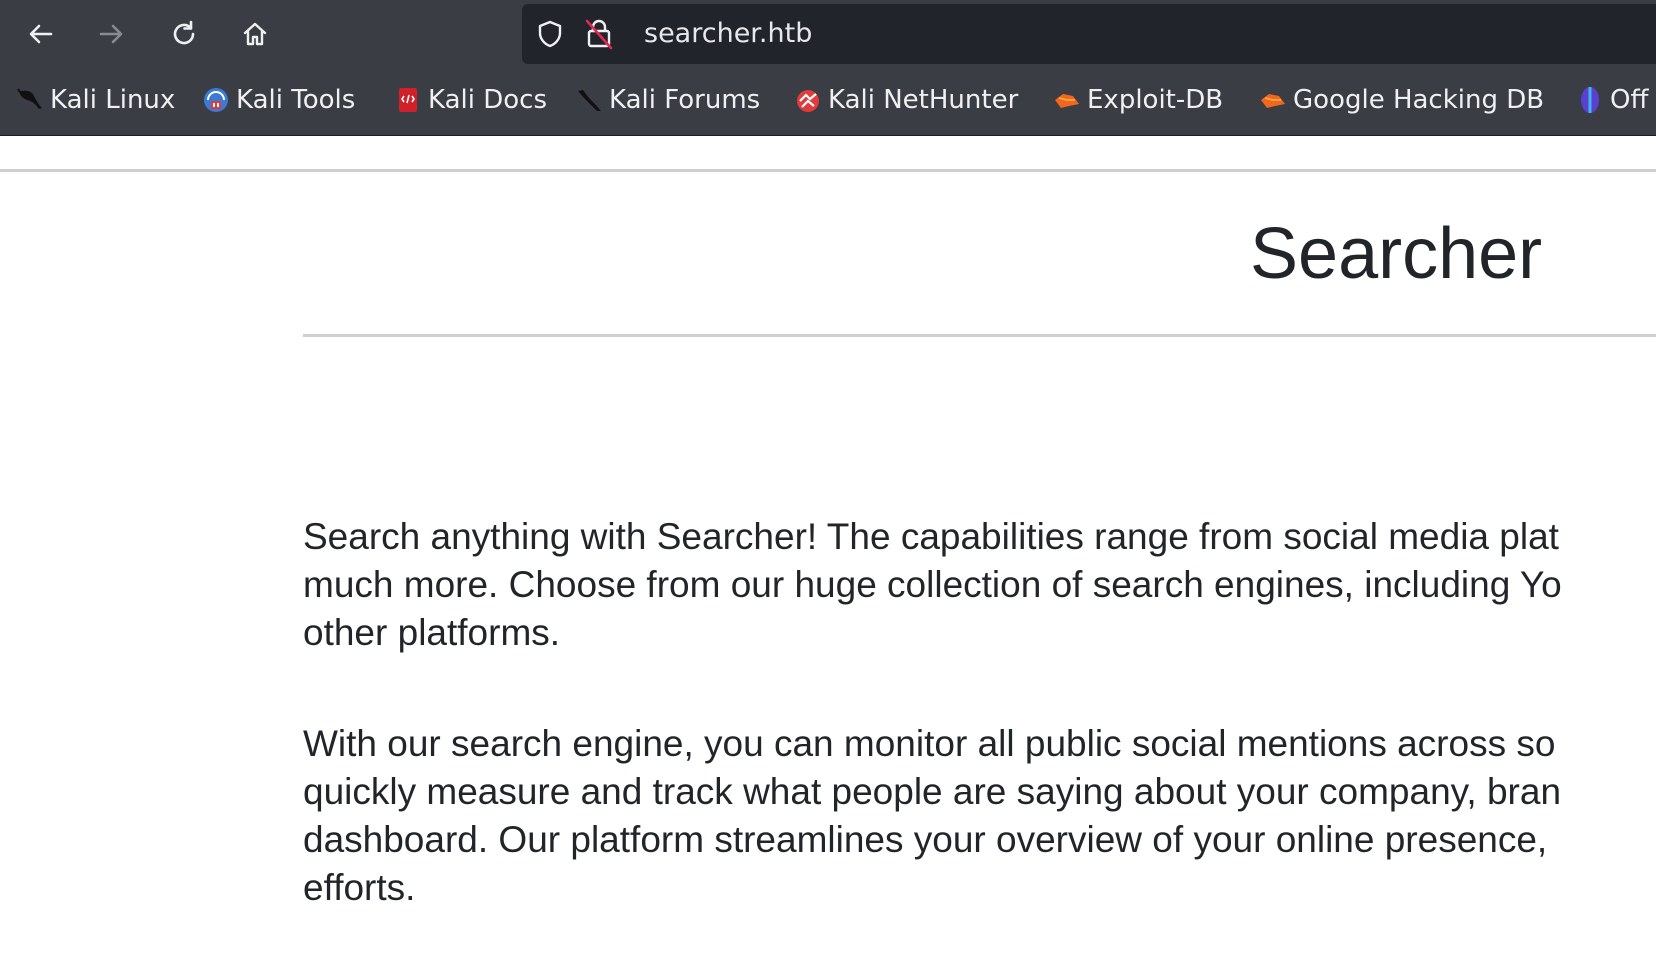 This screenshot has width=1656, height=965. I want to click on reload-icon, so click(184, 32).